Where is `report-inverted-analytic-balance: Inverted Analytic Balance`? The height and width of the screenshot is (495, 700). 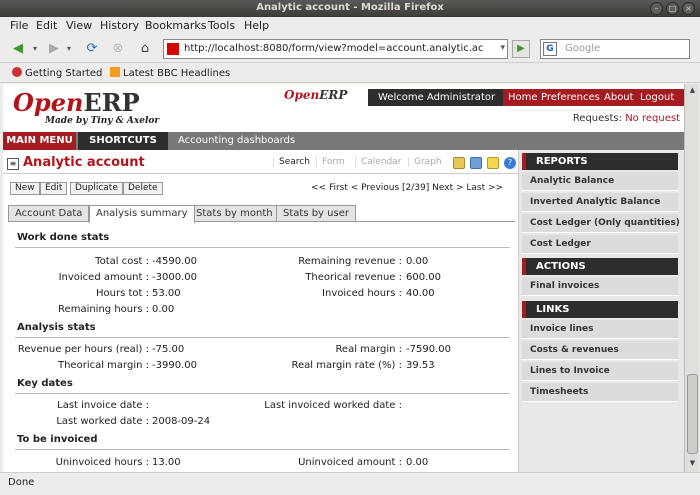 report-inverted-analytic-balance: Inverted Analytic Balance is located at coordinates (600, 202).